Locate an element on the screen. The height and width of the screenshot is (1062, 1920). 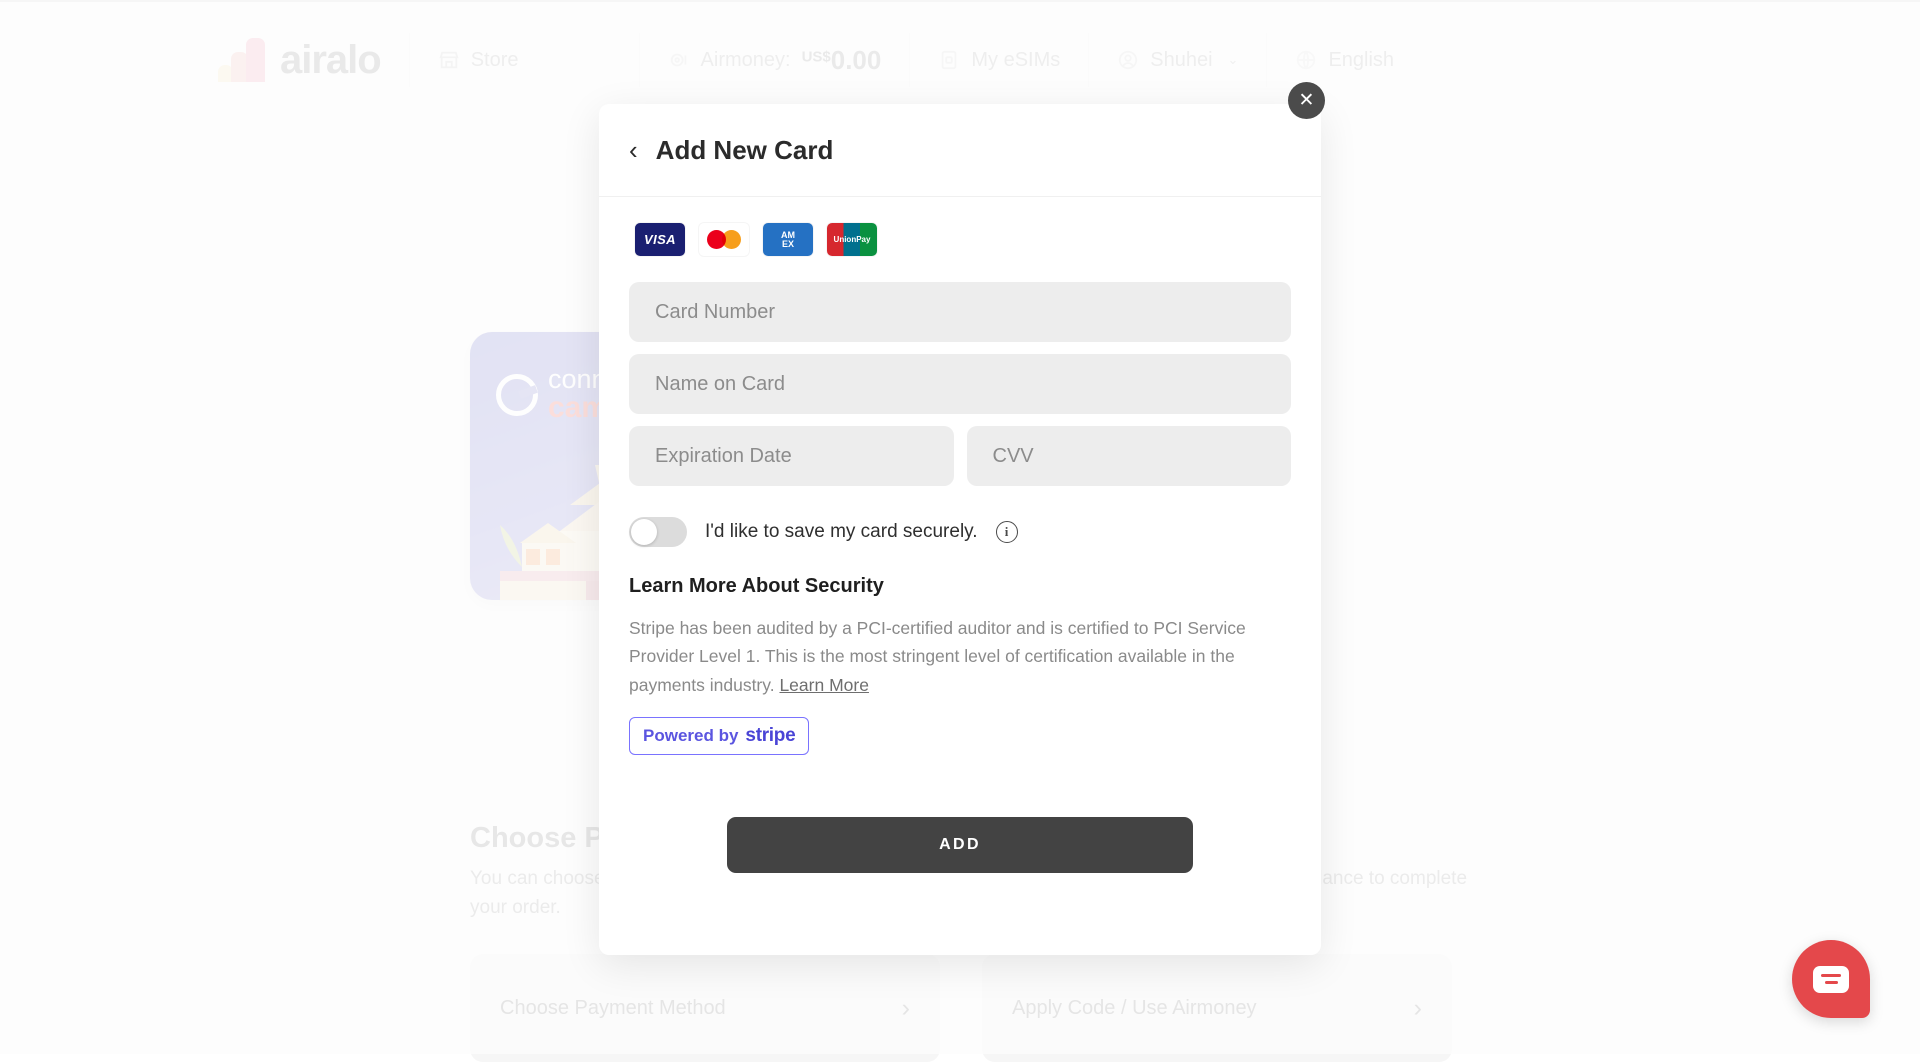
unionpay-label: UnionPay is located at coordinates (852, 239).